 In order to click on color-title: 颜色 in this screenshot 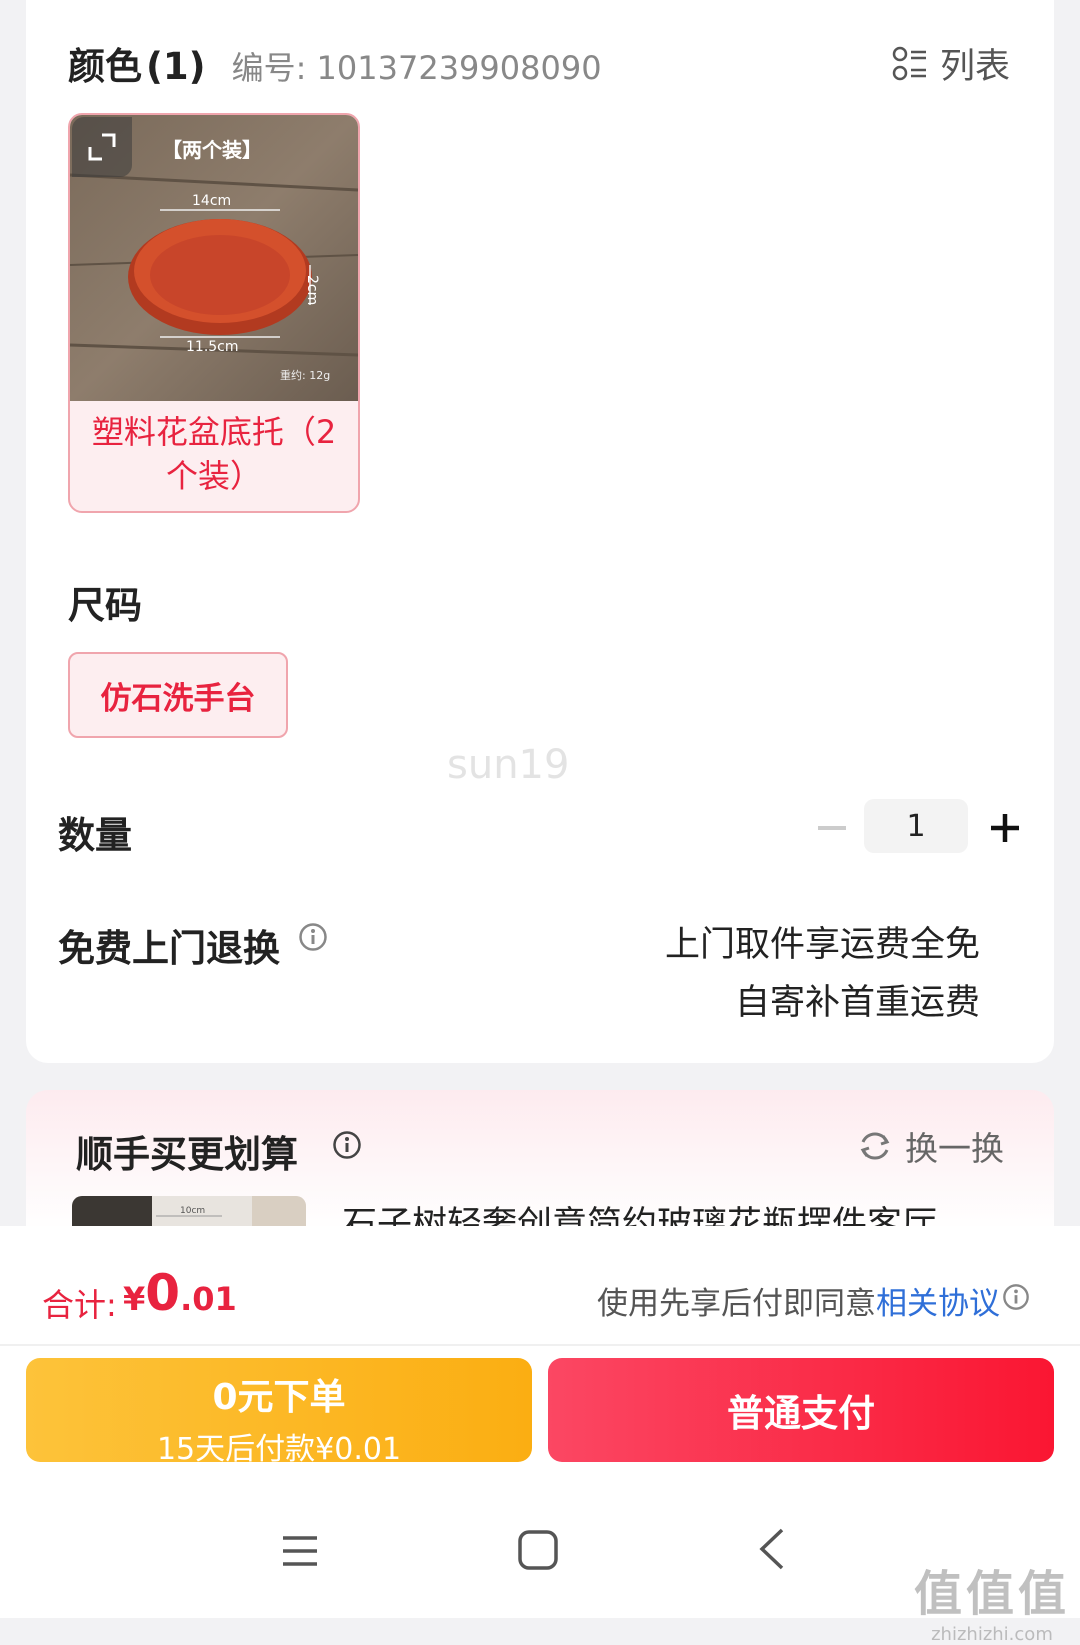, I will do `click(105, 66)`.